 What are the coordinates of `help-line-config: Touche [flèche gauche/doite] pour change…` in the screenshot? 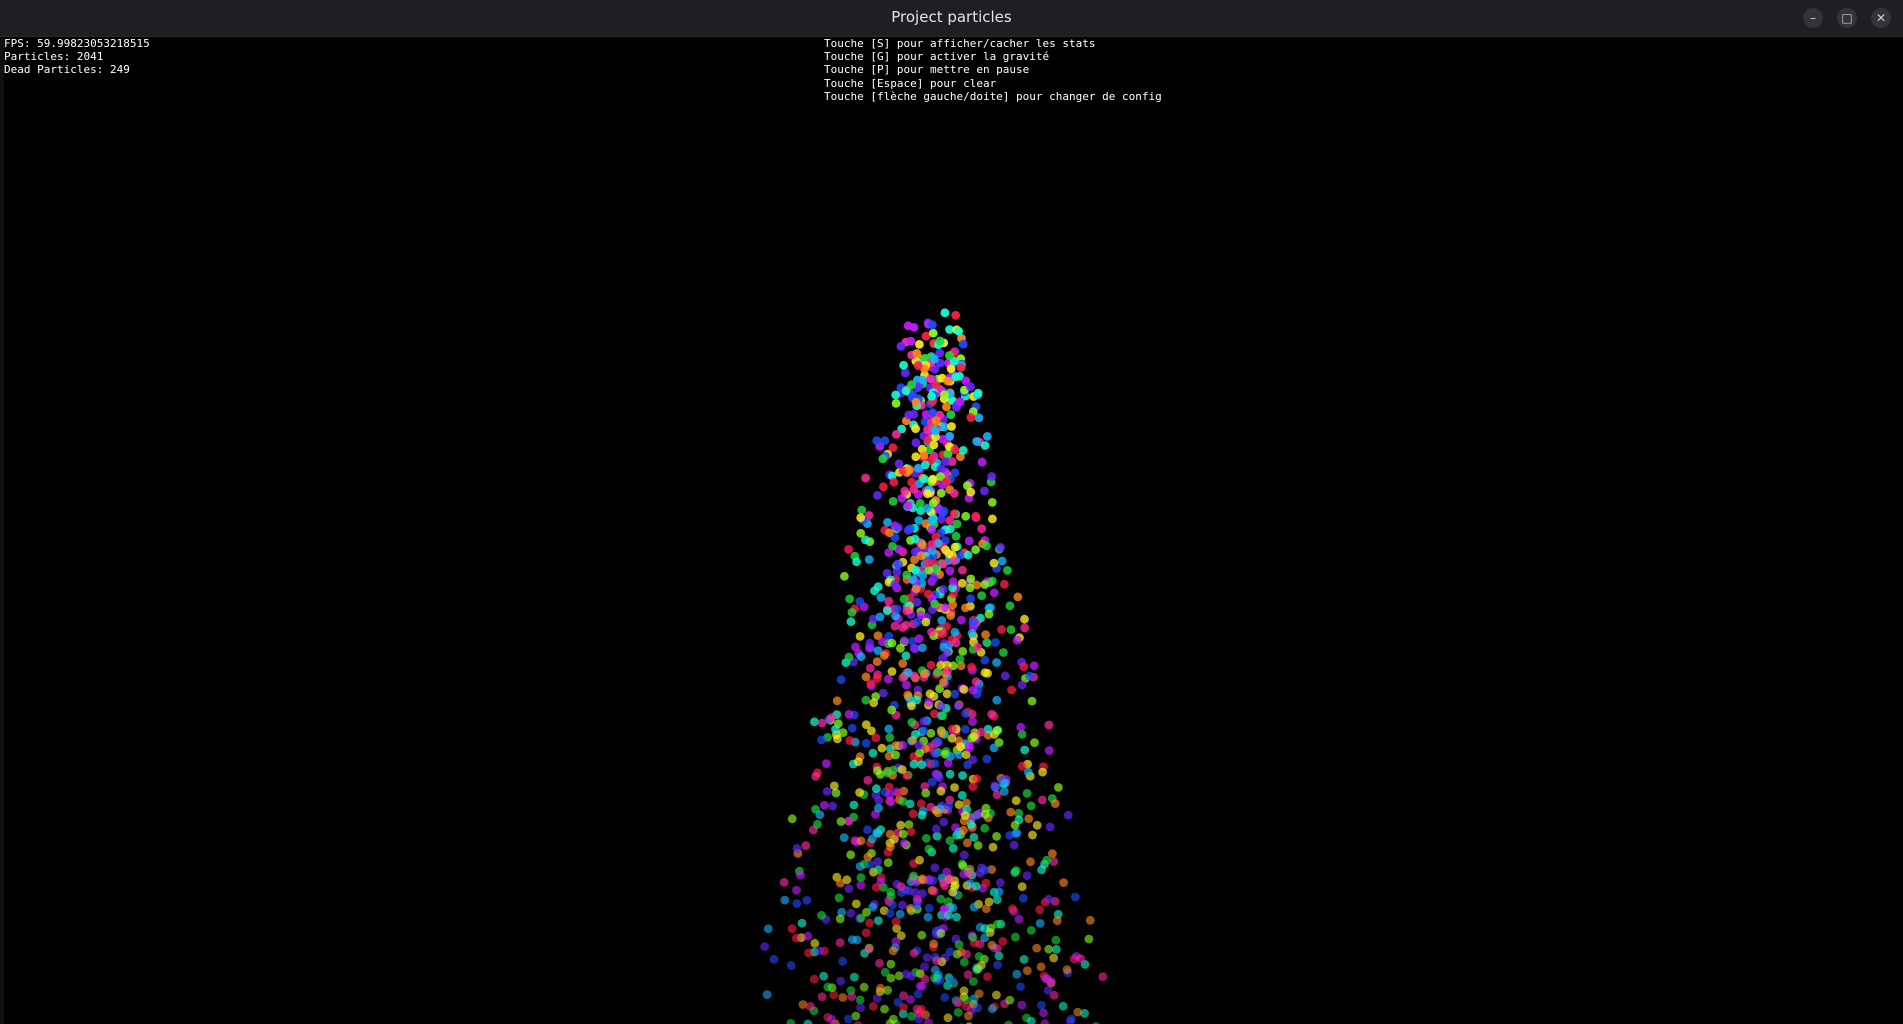 It's located at (993, 96).